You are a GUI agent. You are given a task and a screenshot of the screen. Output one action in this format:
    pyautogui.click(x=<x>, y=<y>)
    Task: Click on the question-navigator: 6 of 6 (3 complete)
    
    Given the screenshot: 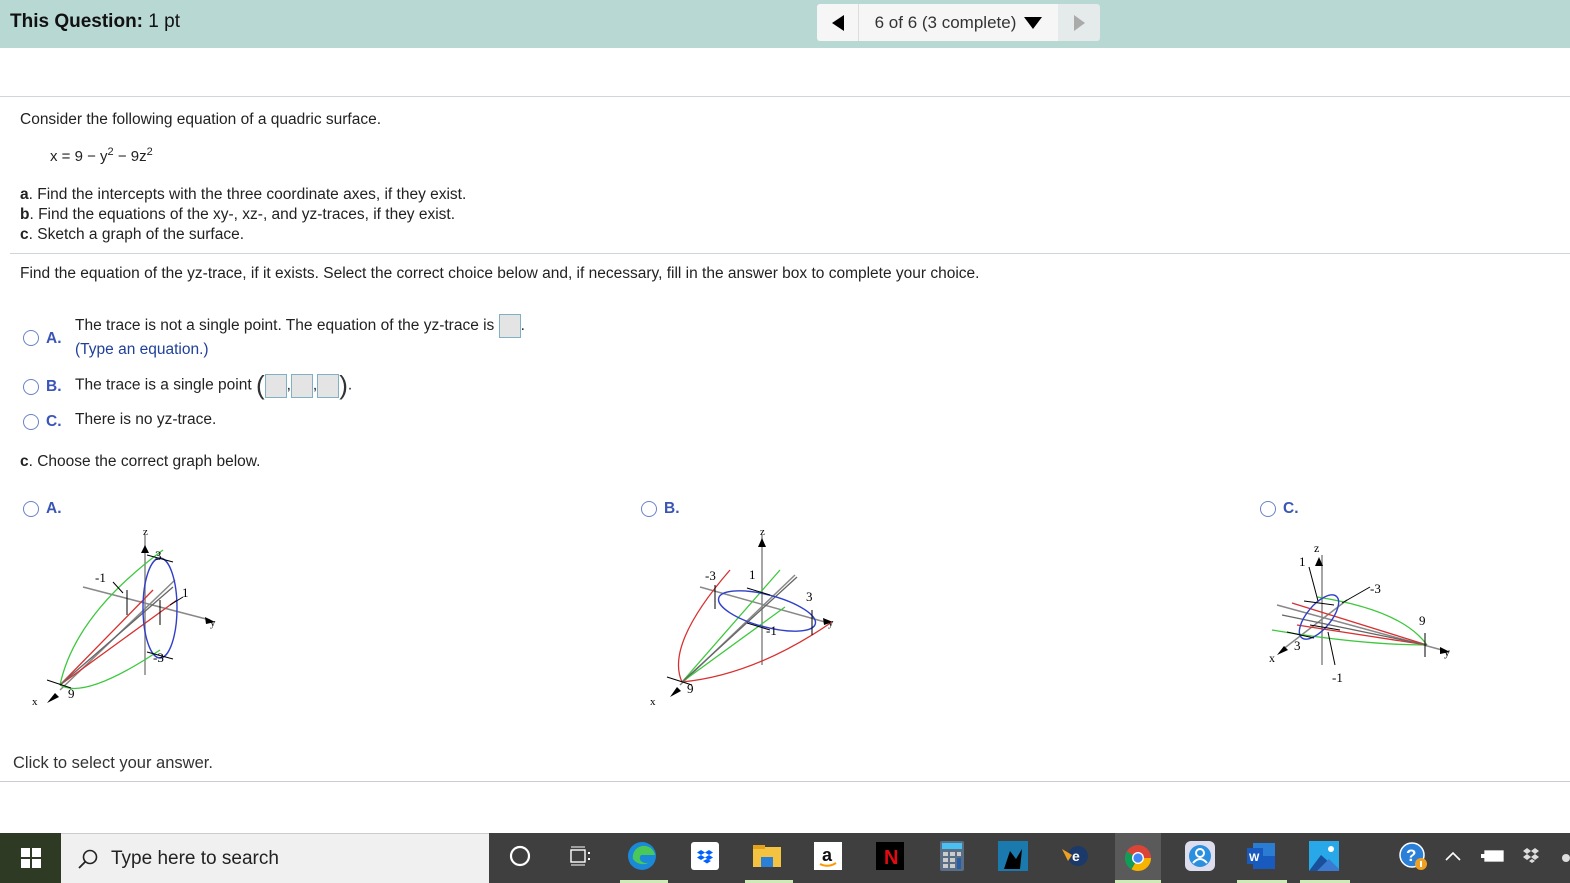 What is the action you would take?
    pyautogui.click(x=958, y=22)
    